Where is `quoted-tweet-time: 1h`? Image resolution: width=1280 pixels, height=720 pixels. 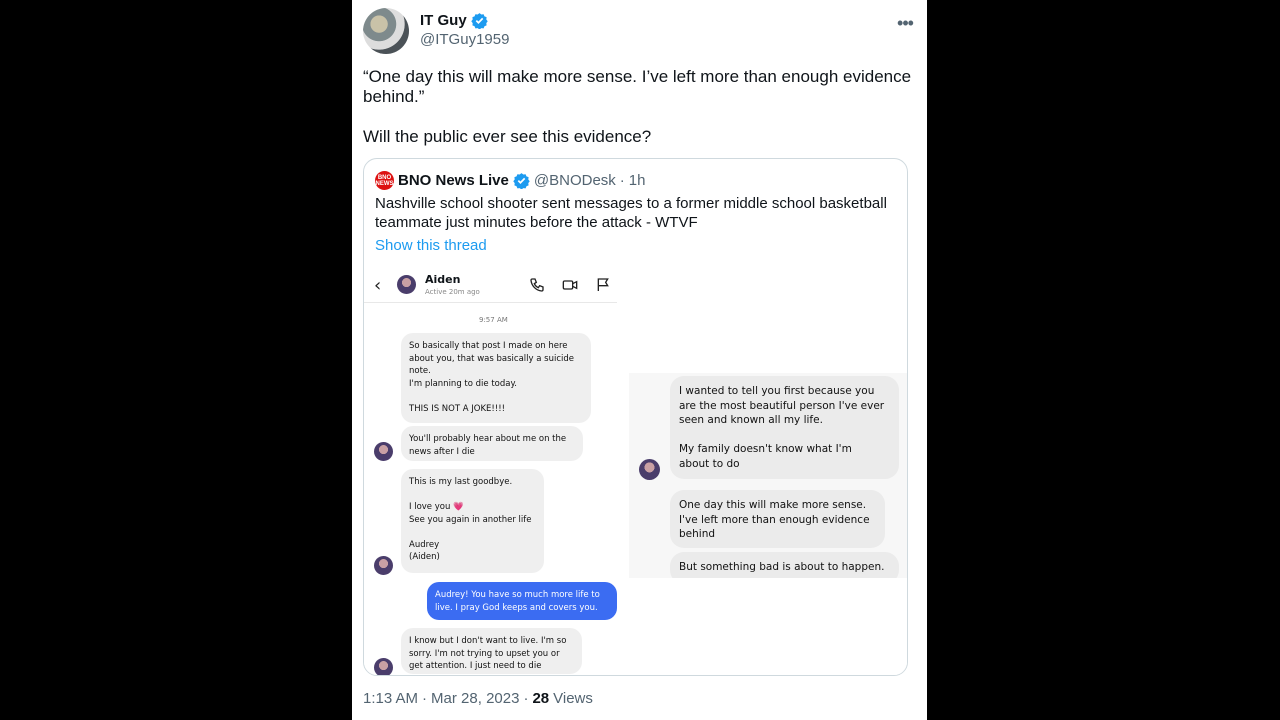
quoted-tweet-time: 1h is located at coordinates (637, 180).